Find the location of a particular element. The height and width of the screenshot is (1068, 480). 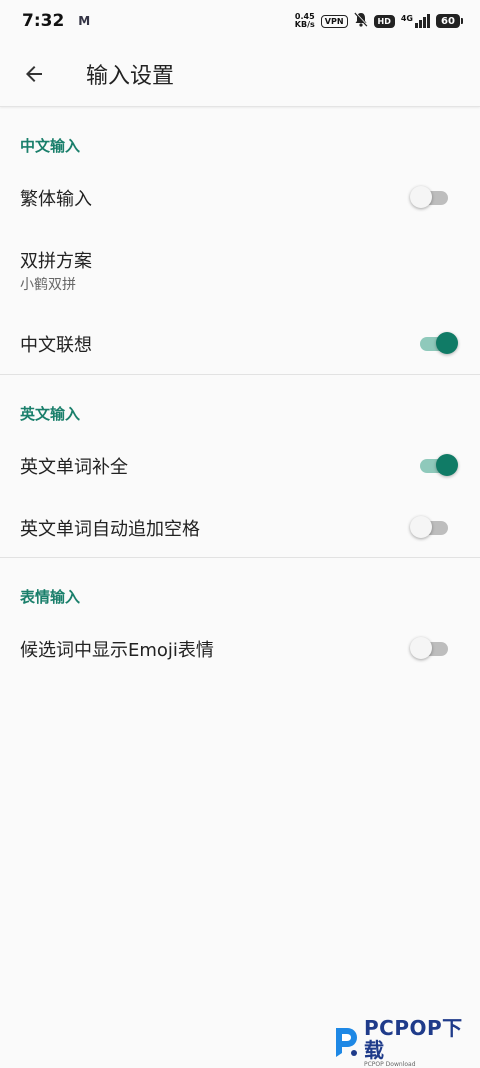

section-header: 英文输入 is located at coordinates (50, 414).